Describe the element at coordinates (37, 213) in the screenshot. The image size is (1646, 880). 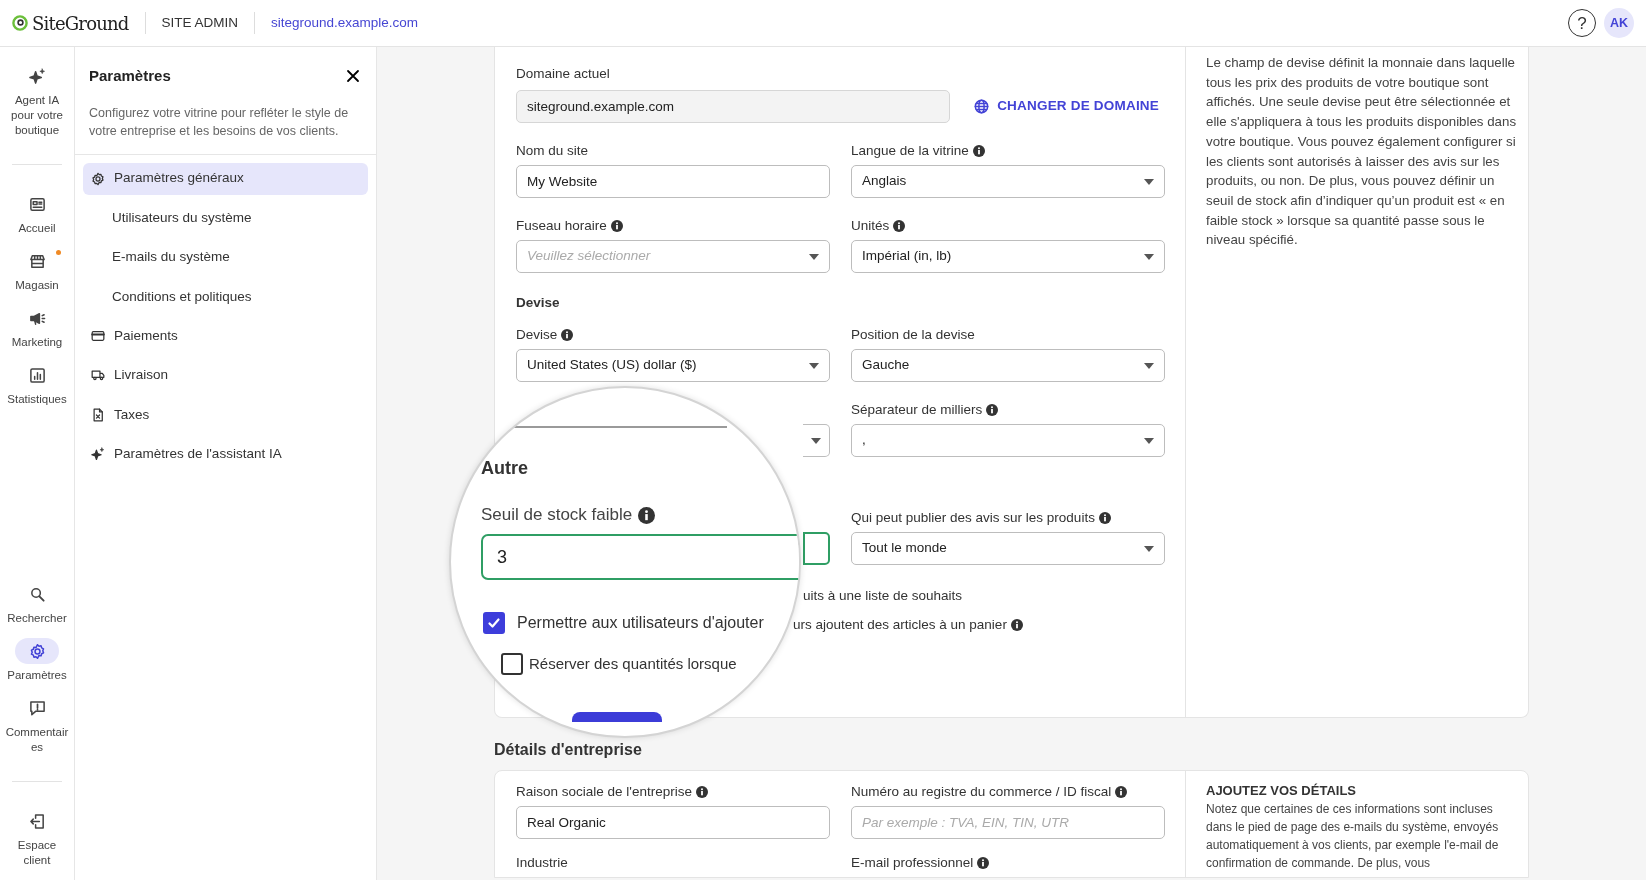
I see `nav-item: Accueil` at that location.